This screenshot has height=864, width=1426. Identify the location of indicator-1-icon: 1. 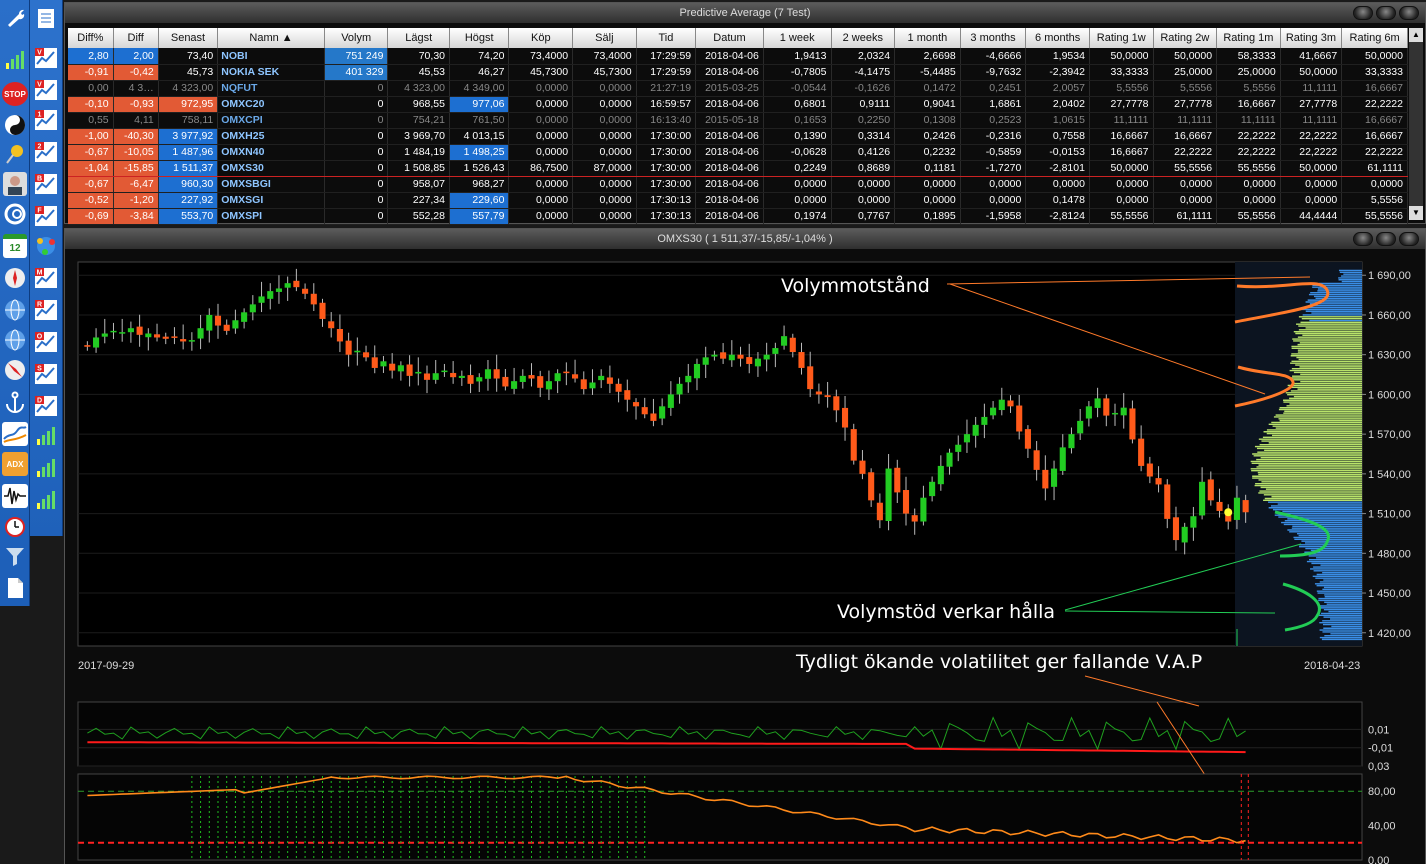
(46, 120).